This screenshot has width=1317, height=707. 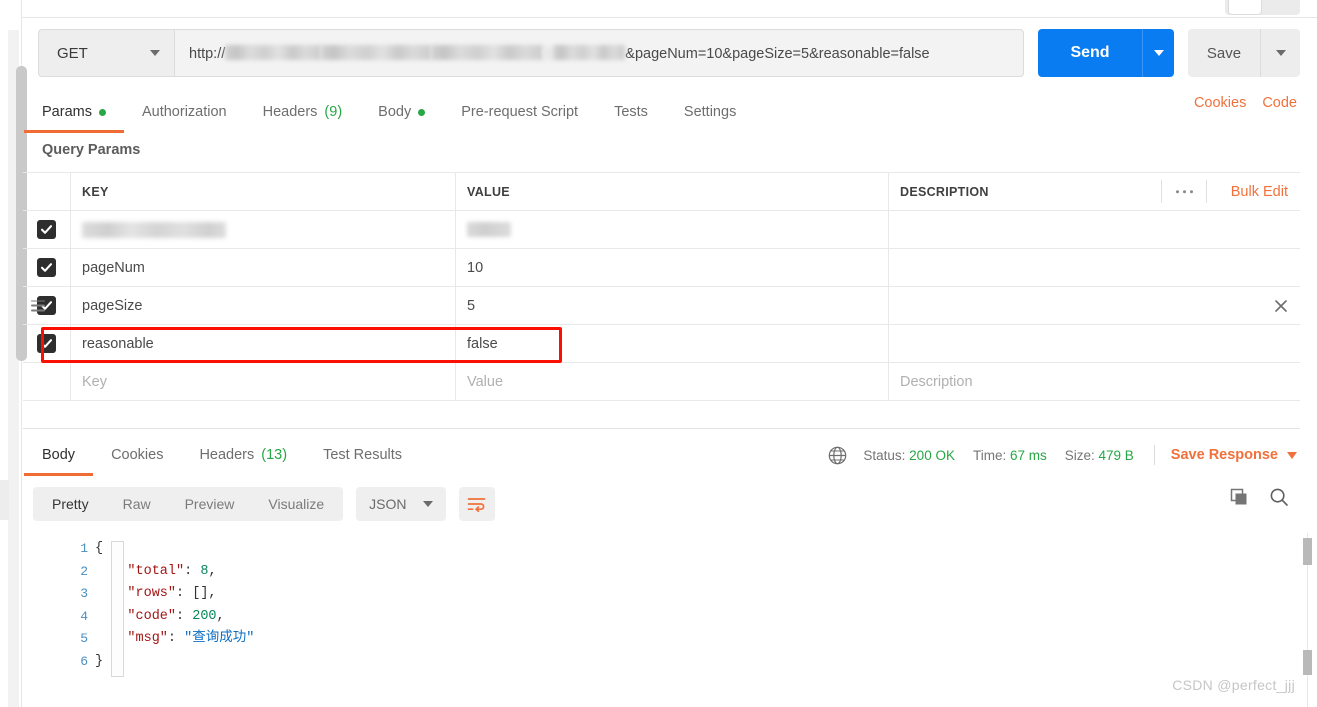 I want to click on row-key-cell: reasonable, so click(x=263, y=343).